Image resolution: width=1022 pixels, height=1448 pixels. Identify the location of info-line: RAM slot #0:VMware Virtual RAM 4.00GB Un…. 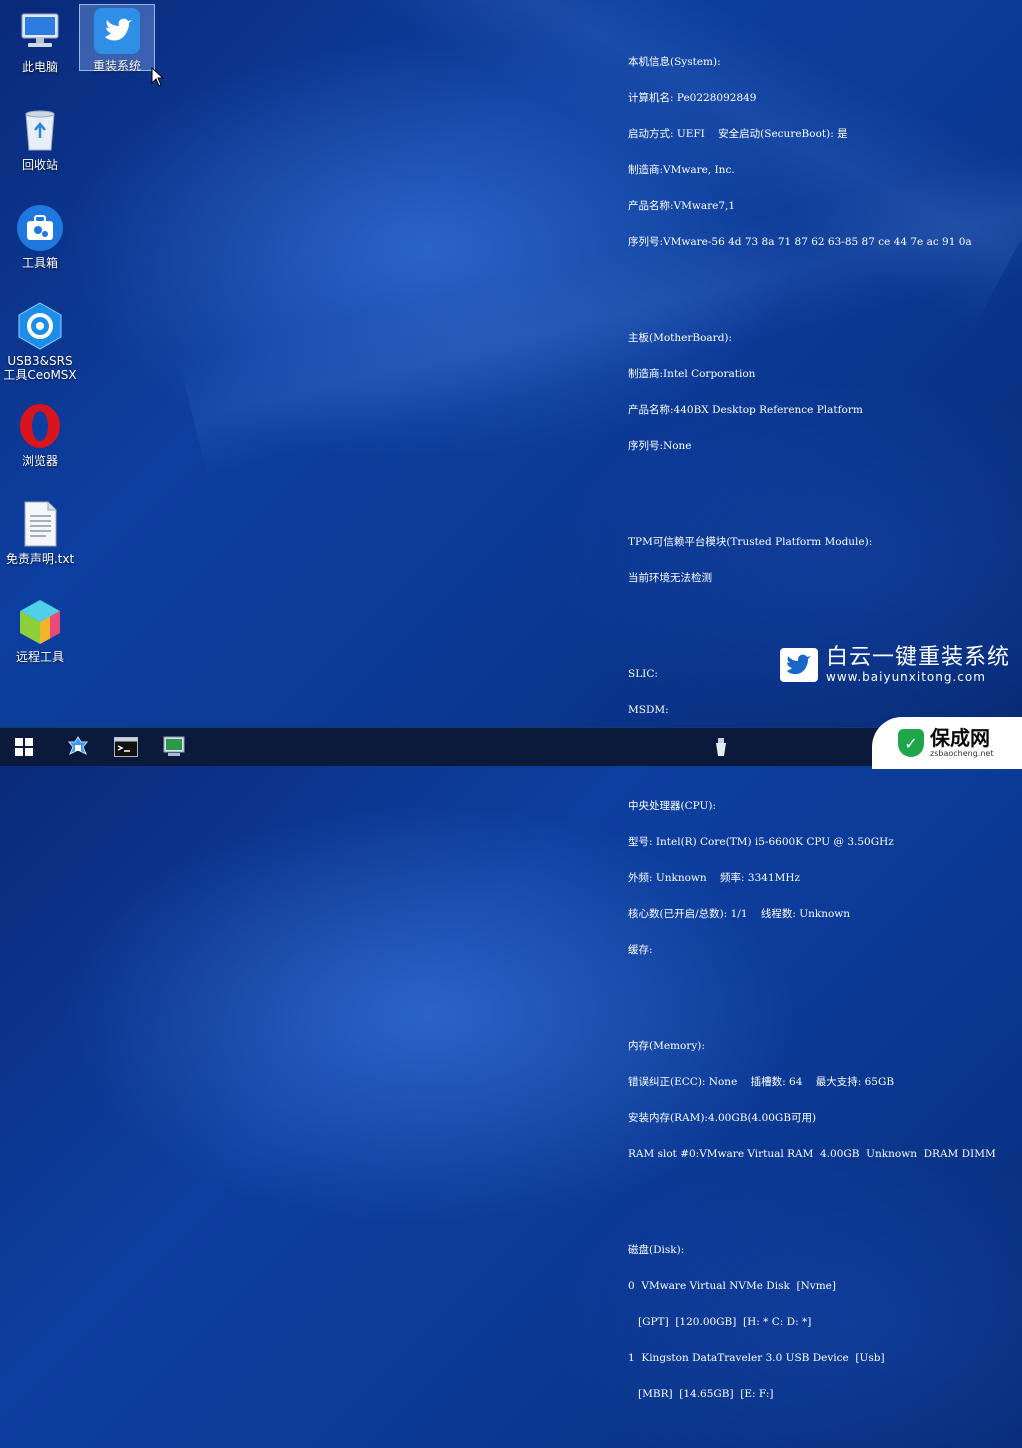
(812, 1154).